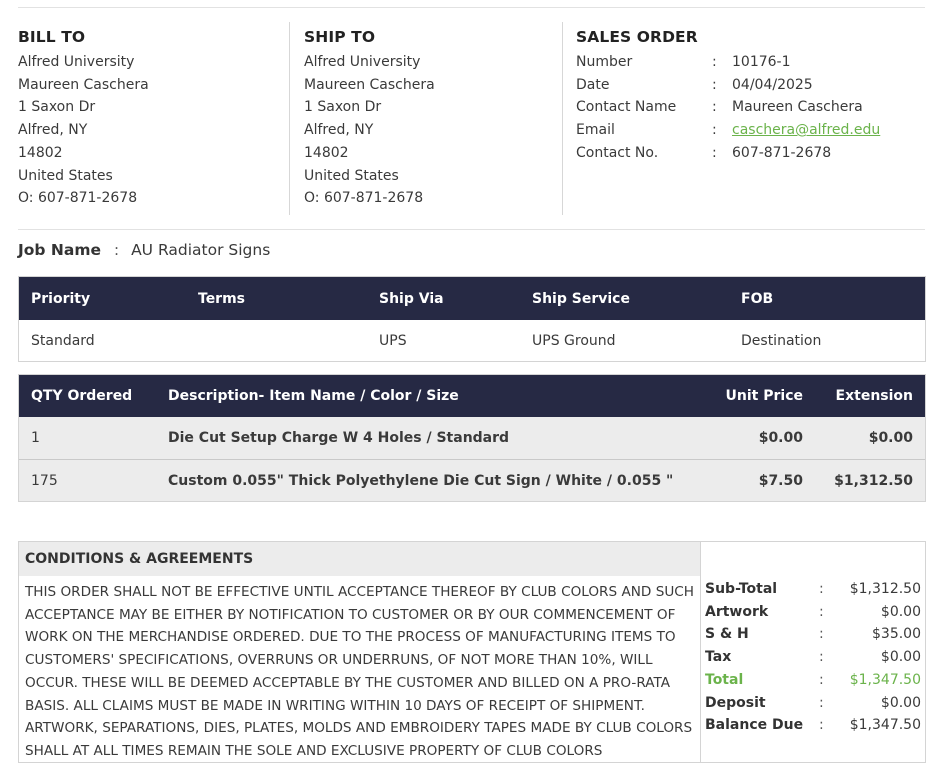 This screenshot has width=948, height=781. I want to click on sales-order-email-row: Email : caschera@alfred.edu, so click(750, 130).